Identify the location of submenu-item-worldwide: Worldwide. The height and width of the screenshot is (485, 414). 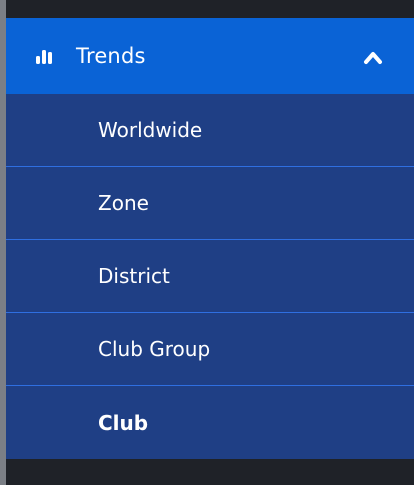
(210, 130).